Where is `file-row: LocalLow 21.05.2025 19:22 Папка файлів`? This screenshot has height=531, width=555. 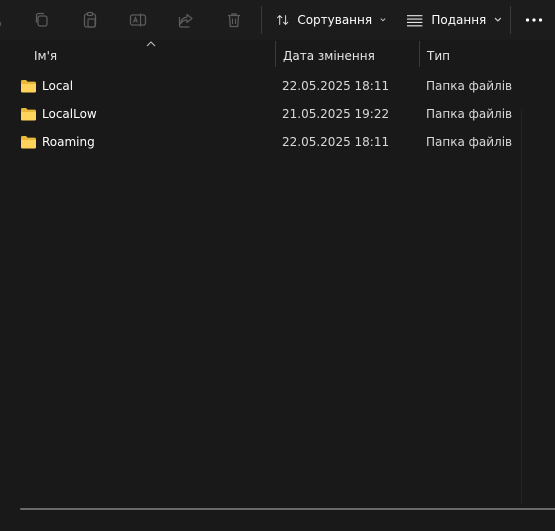
file-row: LocalLow 21.05.2025 19:22 Папка файлів is located at coordinates (283, 114).